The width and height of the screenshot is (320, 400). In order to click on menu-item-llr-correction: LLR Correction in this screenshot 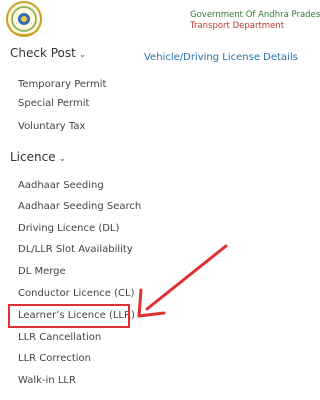, I will do `click(54, 358)`.